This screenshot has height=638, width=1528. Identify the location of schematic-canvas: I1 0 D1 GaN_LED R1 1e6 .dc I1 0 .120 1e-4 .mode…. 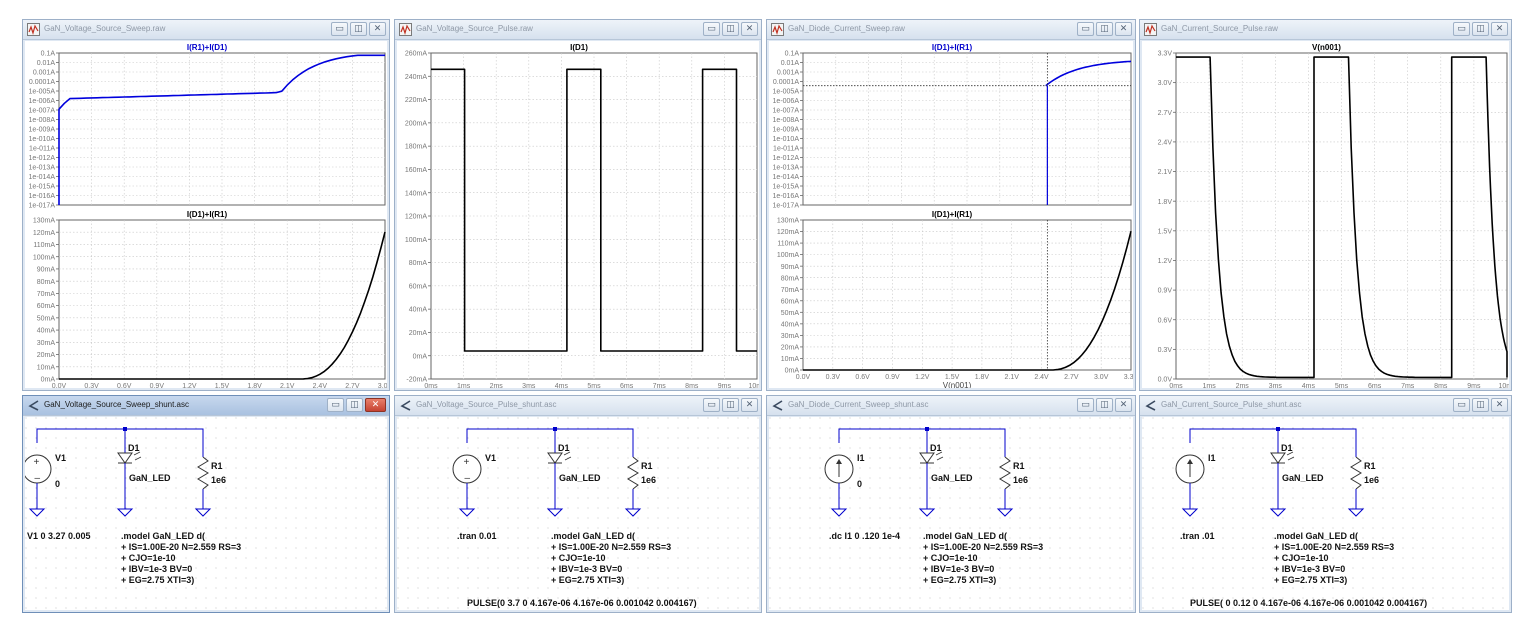
(951, 513).